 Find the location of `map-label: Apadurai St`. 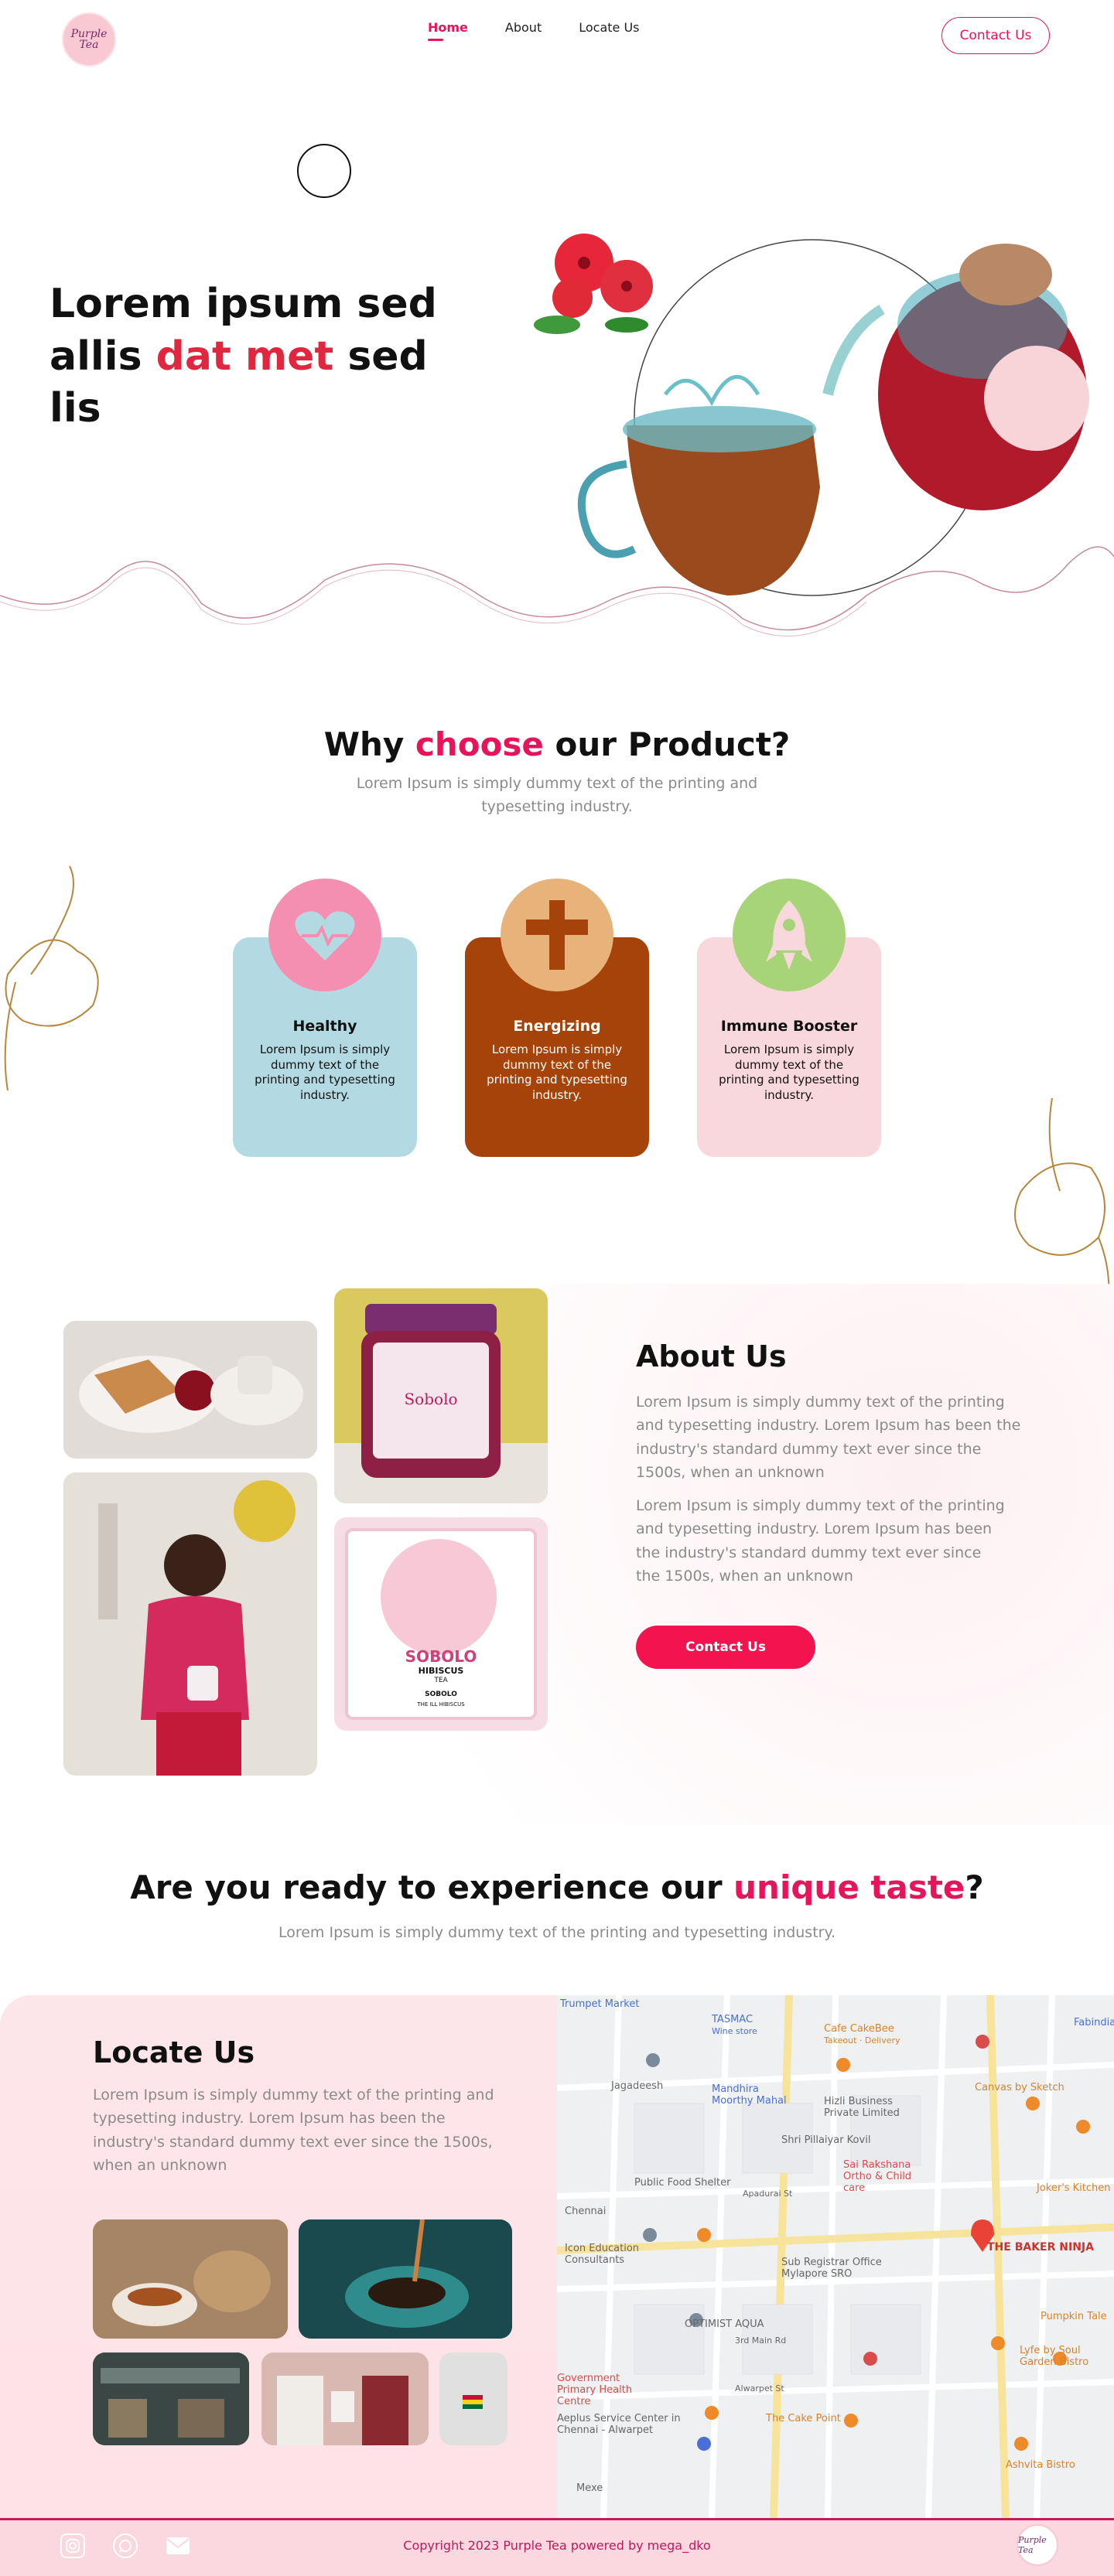

map-label: Apadurai St is located at coordinates (768, 2194).